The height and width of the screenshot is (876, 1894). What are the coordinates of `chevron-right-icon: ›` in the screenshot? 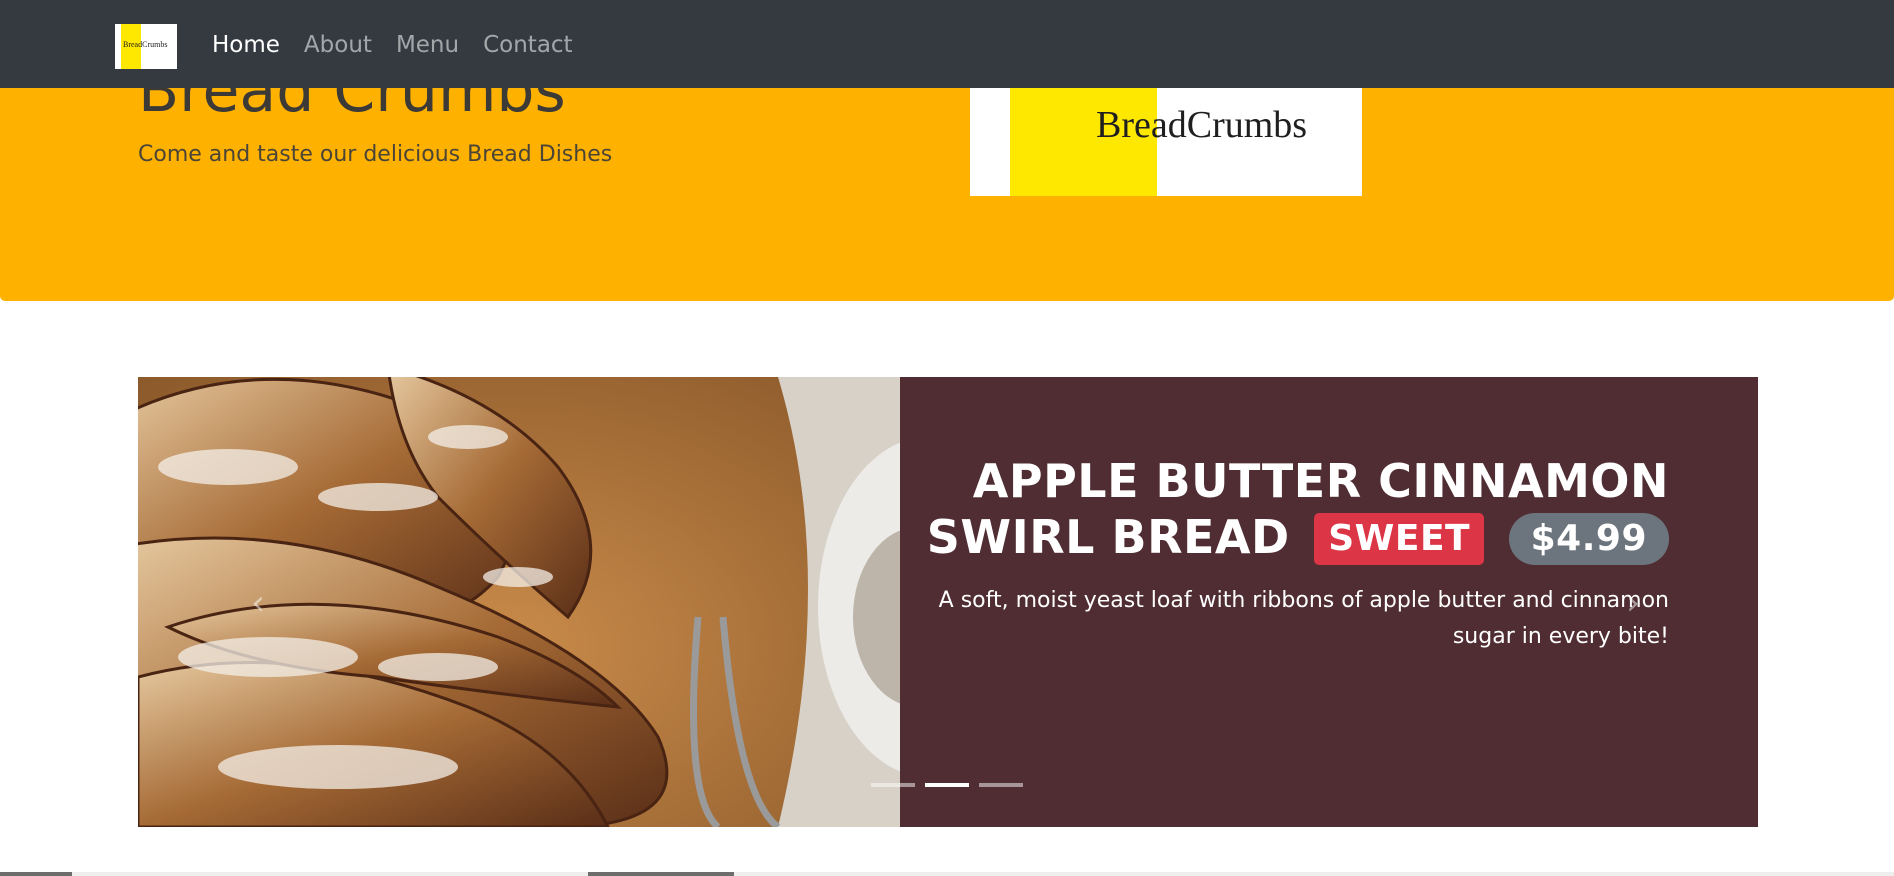 It's located at (1633, 603).